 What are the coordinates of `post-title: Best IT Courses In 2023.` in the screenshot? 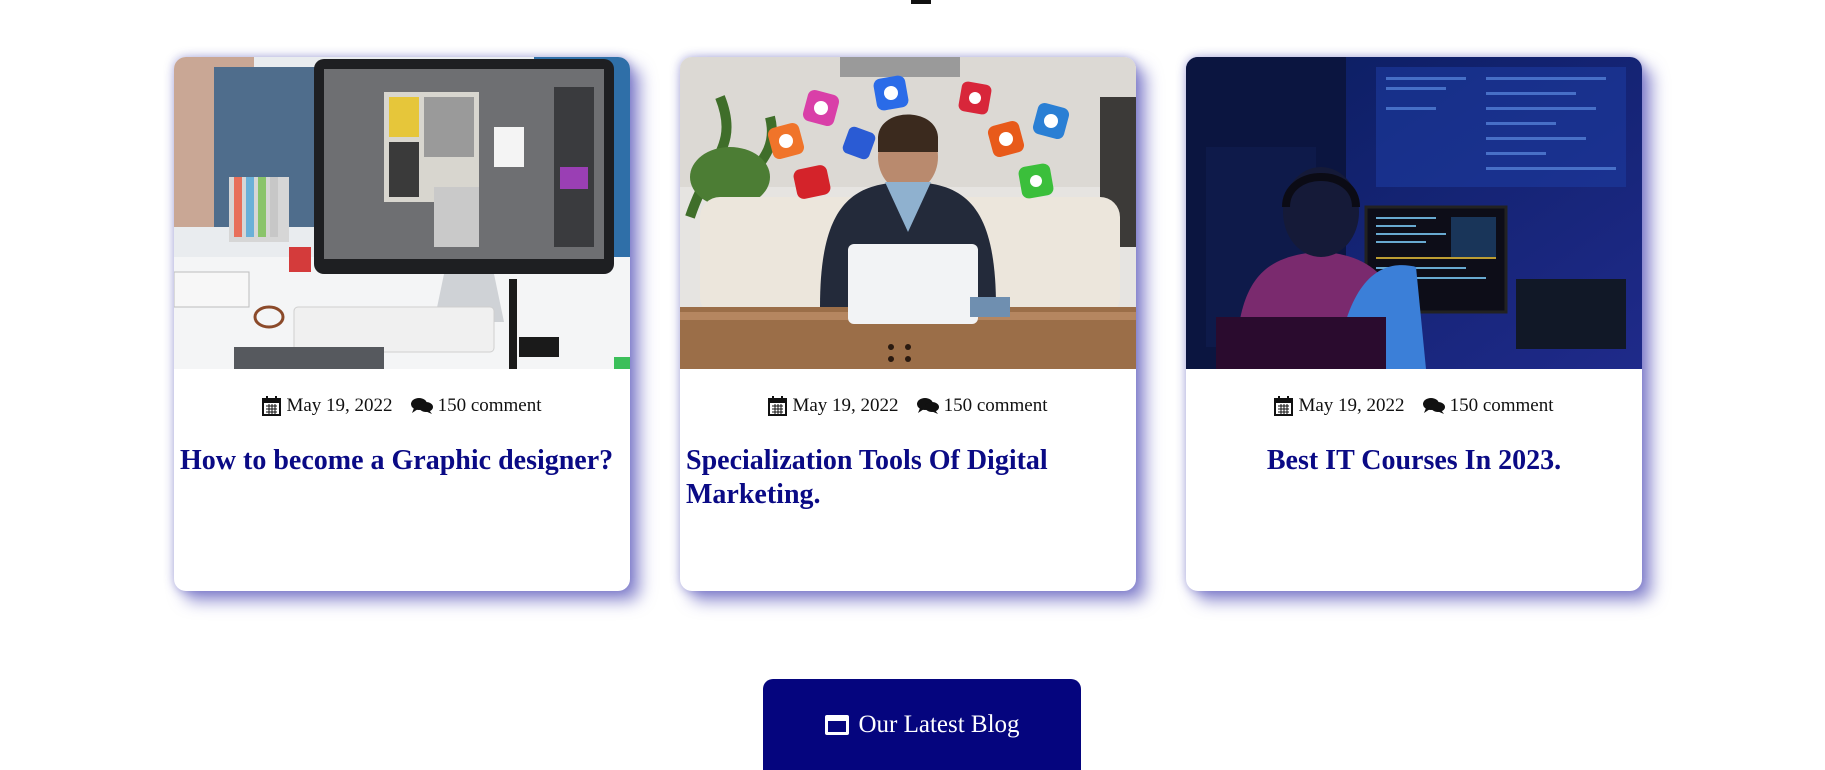 It's located at (1414, 461).